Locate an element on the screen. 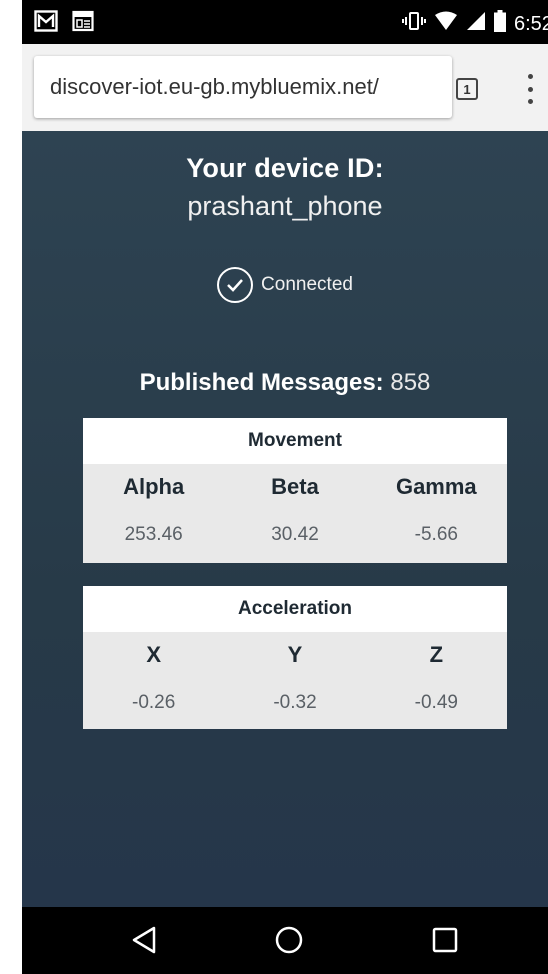  acceleration-values: -0.26 -0.32 -0.49 is located at coordinates (295, 703).